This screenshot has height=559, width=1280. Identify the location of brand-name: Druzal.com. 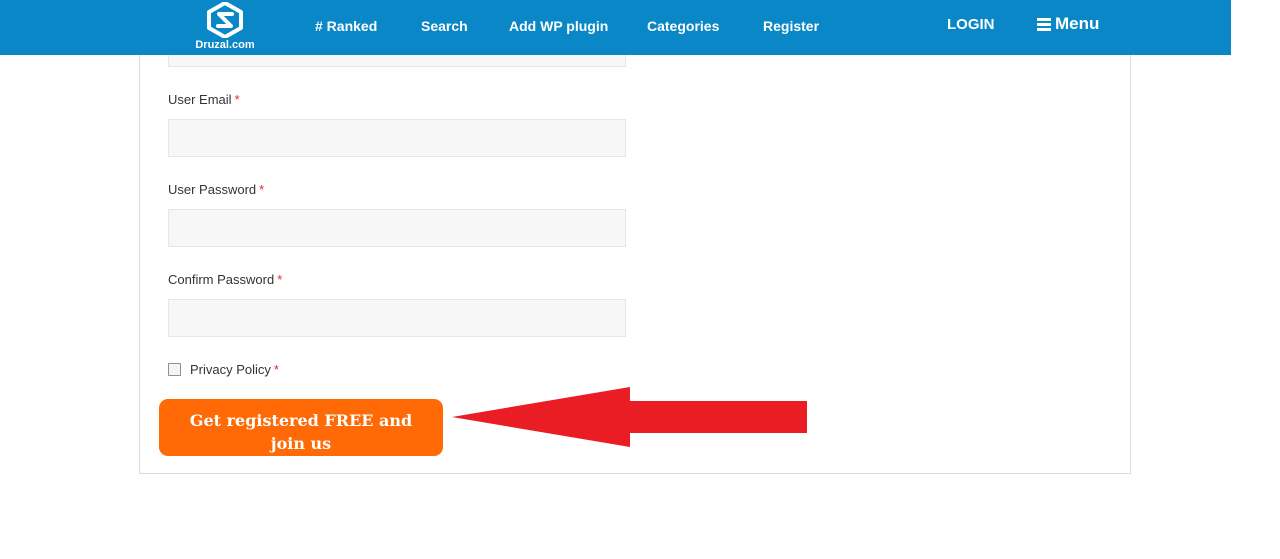
(225, 45).